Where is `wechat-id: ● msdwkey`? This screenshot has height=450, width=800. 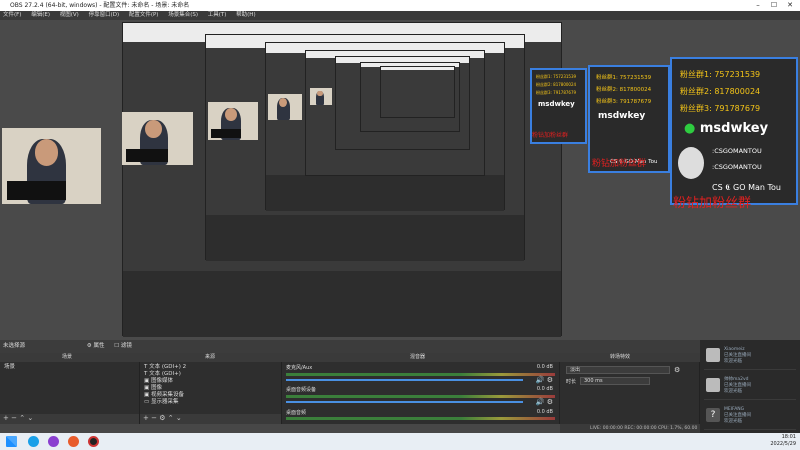 wechat-id: ● msdwkey is located at coordinates (726, 128).